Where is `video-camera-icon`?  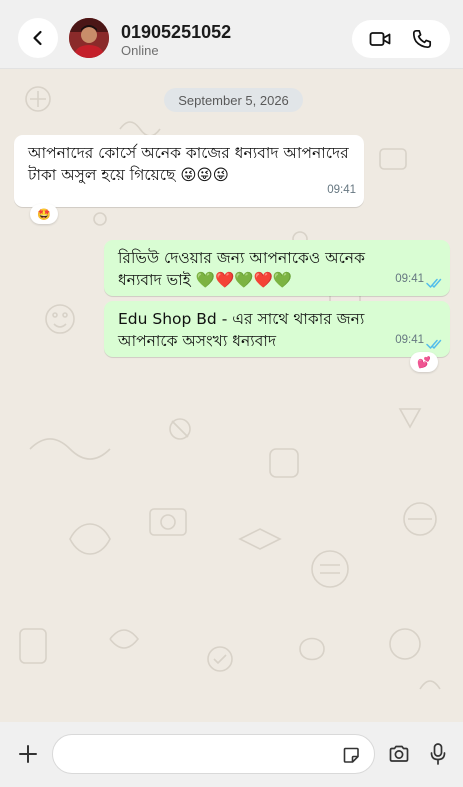
video-camera-icon is located at coordinates (380, 39).